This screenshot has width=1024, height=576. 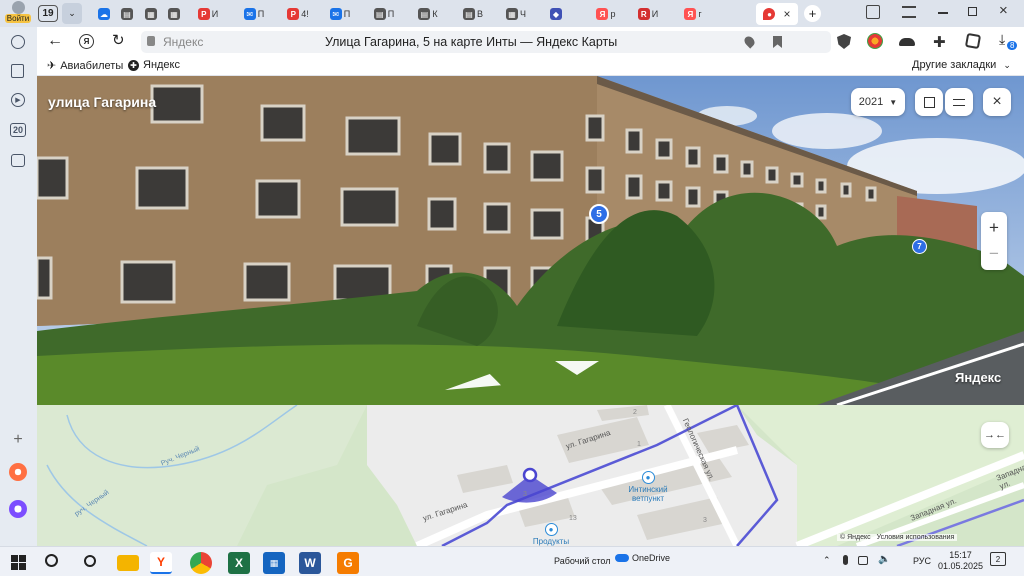 What do you see at coordinates (929, 102) in the screenshot?
I see `expand-panorama-button` at bounding box center [929, 102].